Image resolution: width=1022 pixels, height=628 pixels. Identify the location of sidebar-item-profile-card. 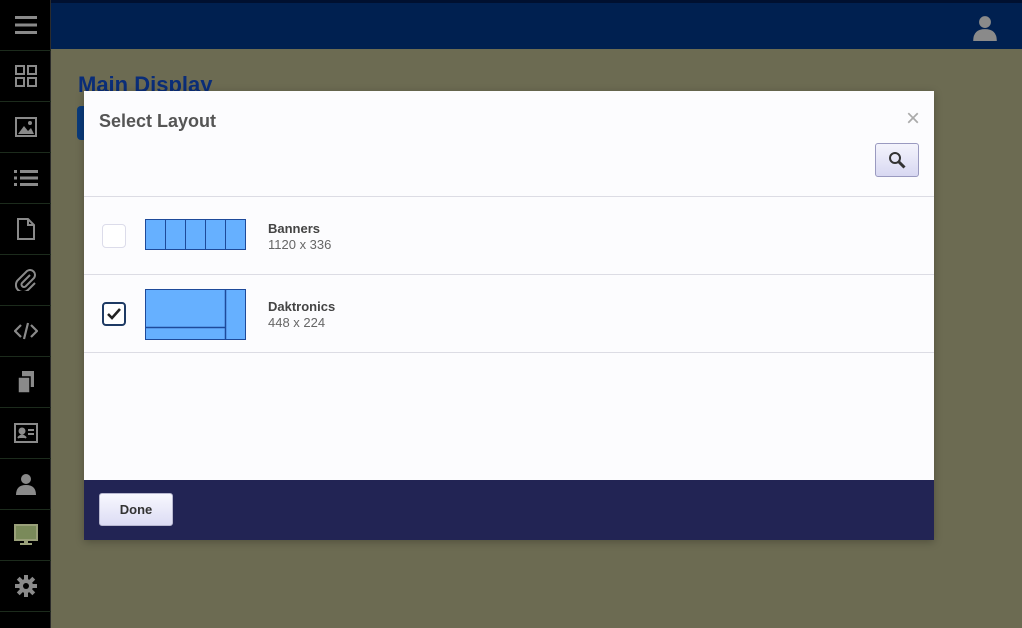
(25, 433).